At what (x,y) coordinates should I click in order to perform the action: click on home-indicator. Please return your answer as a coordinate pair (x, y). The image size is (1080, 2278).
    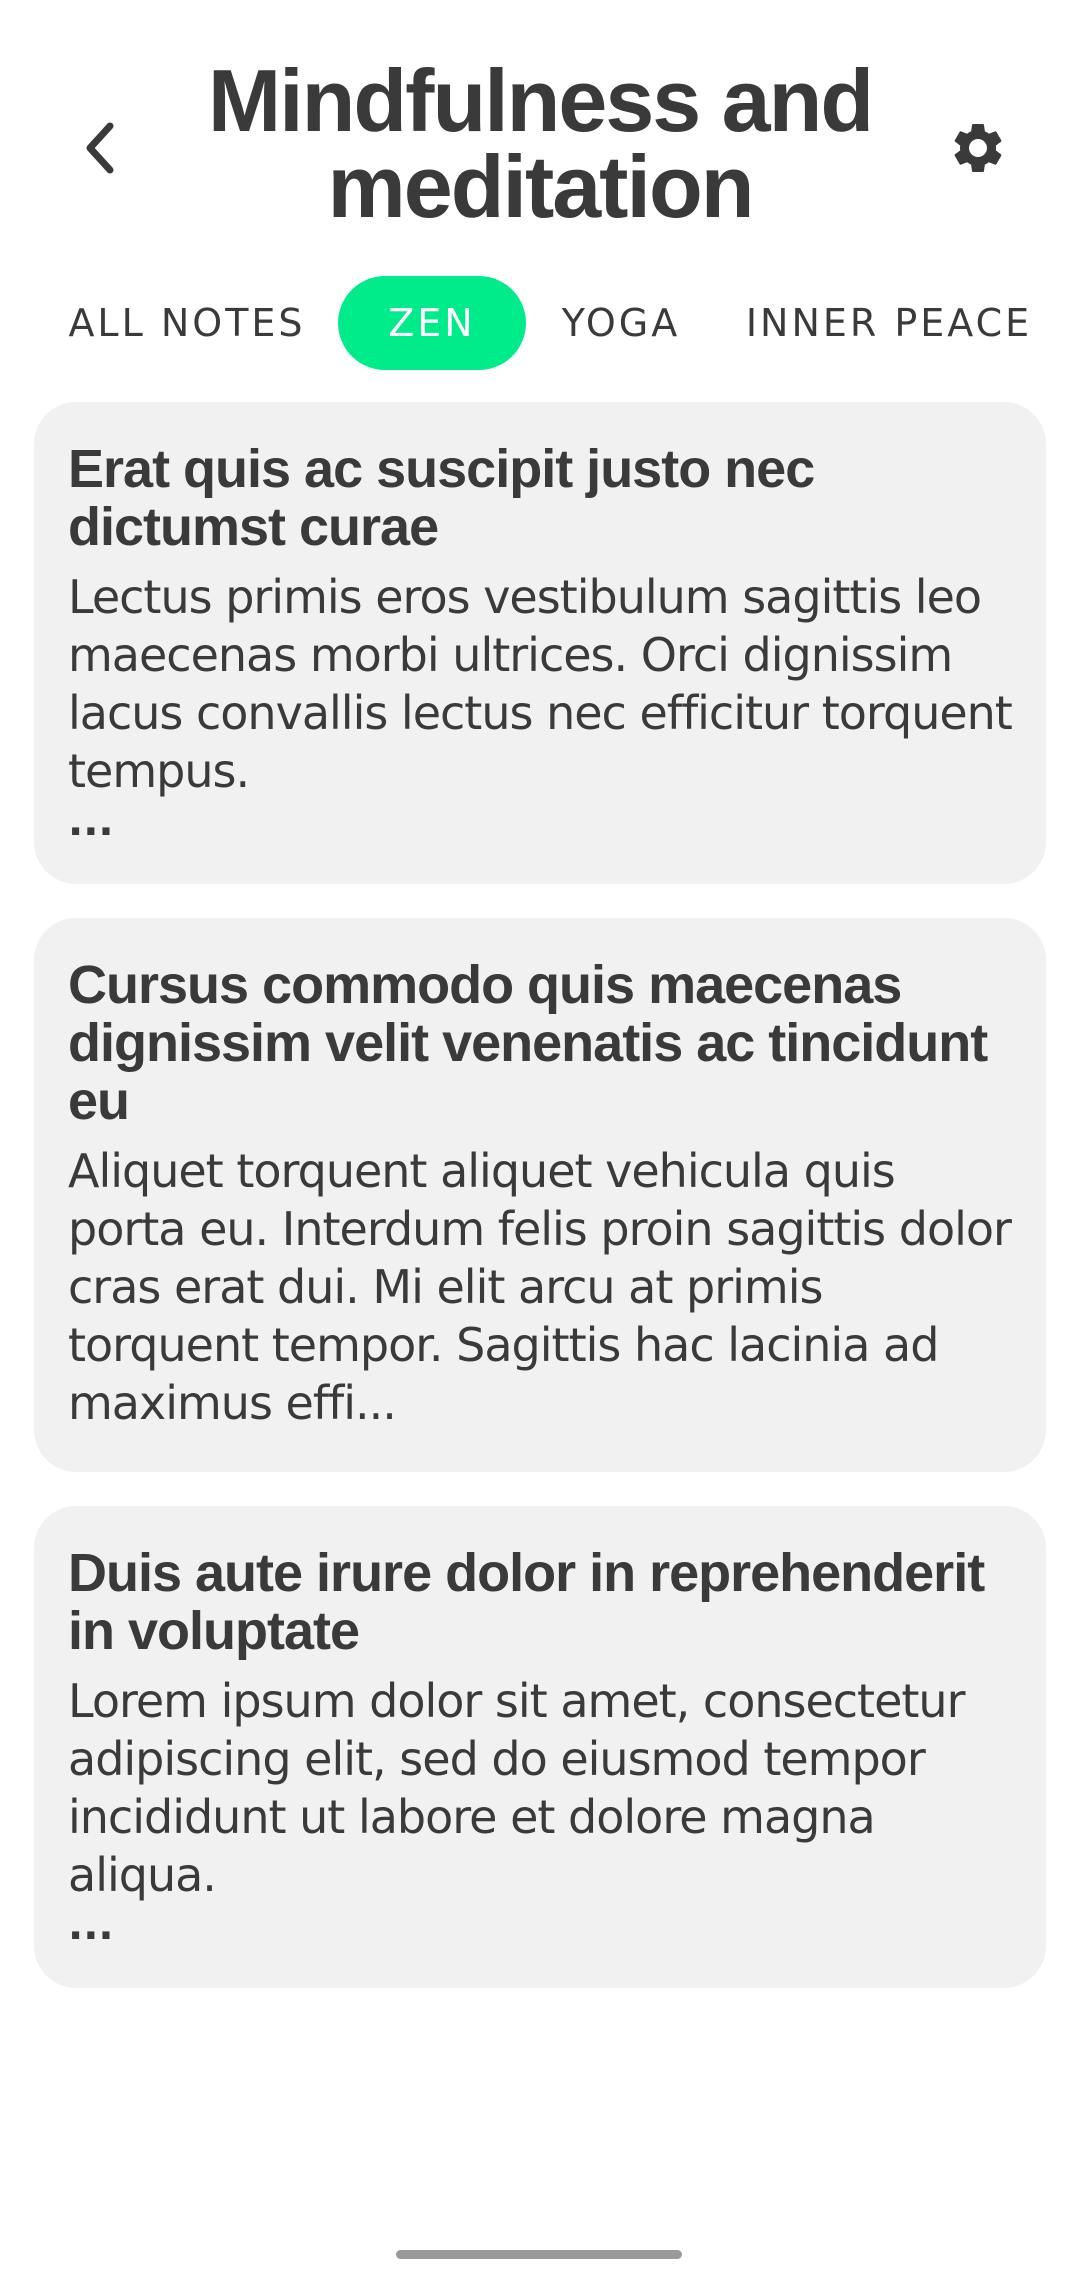
    Looking at the image, I should click on (539, 2254).